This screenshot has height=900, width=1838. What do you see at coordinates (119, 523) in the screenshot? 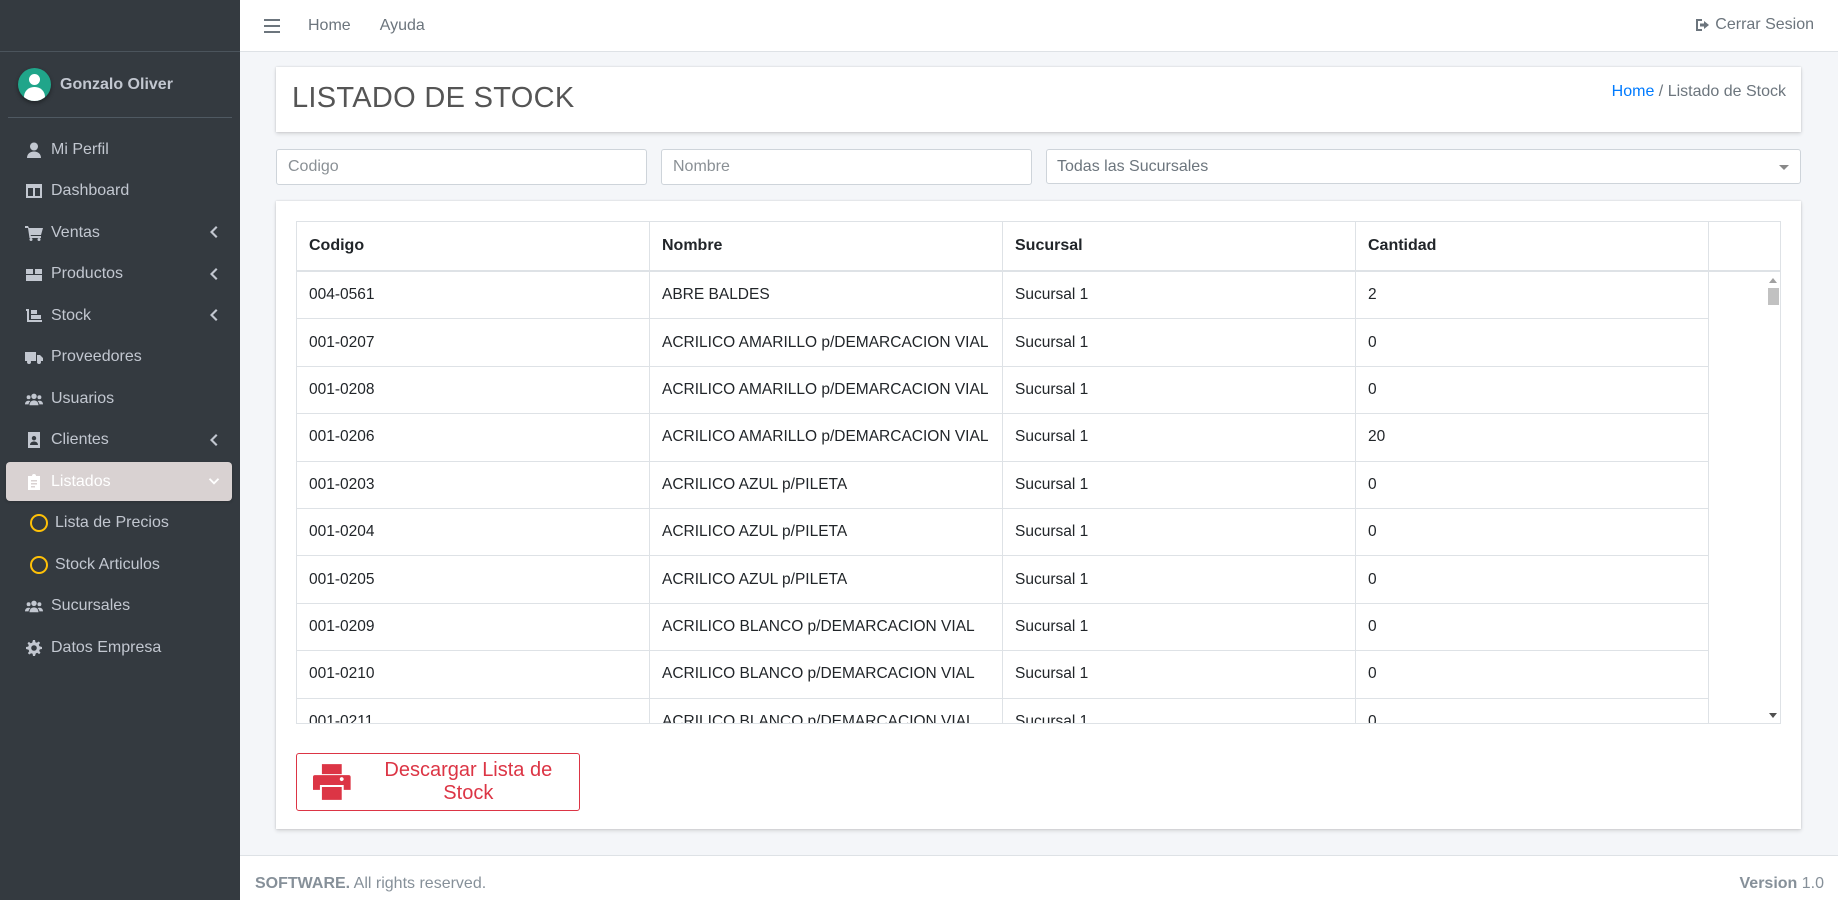
I see `sidebar-subitem-lista-precios: Lista de Precios` at bounding box center [119, 523].